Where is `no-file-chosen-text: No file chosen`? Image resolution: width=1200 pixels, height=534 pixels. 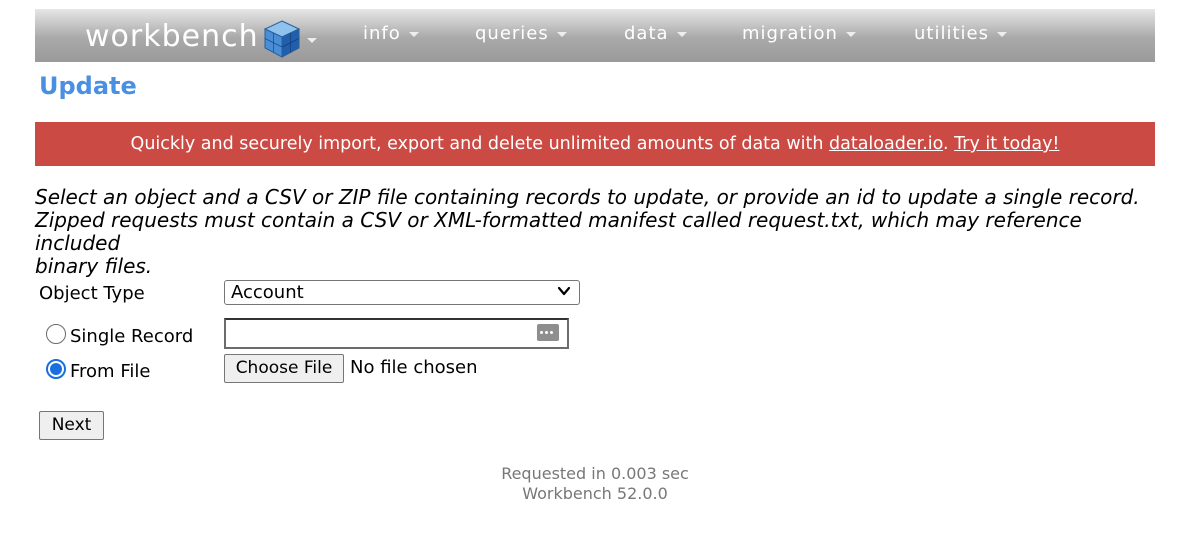 no-file-chosen-text: No file chosen is located at coordinates (414, 367).